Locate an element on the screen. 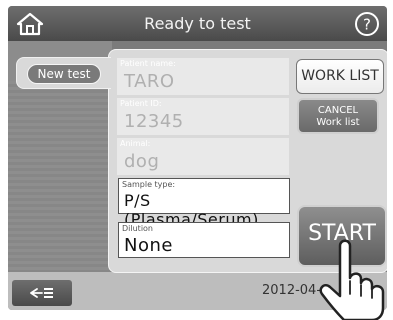 Image resolution: width=393 pixels, height=320 pixels. back-list-icon is located at coordinates (41, 293).